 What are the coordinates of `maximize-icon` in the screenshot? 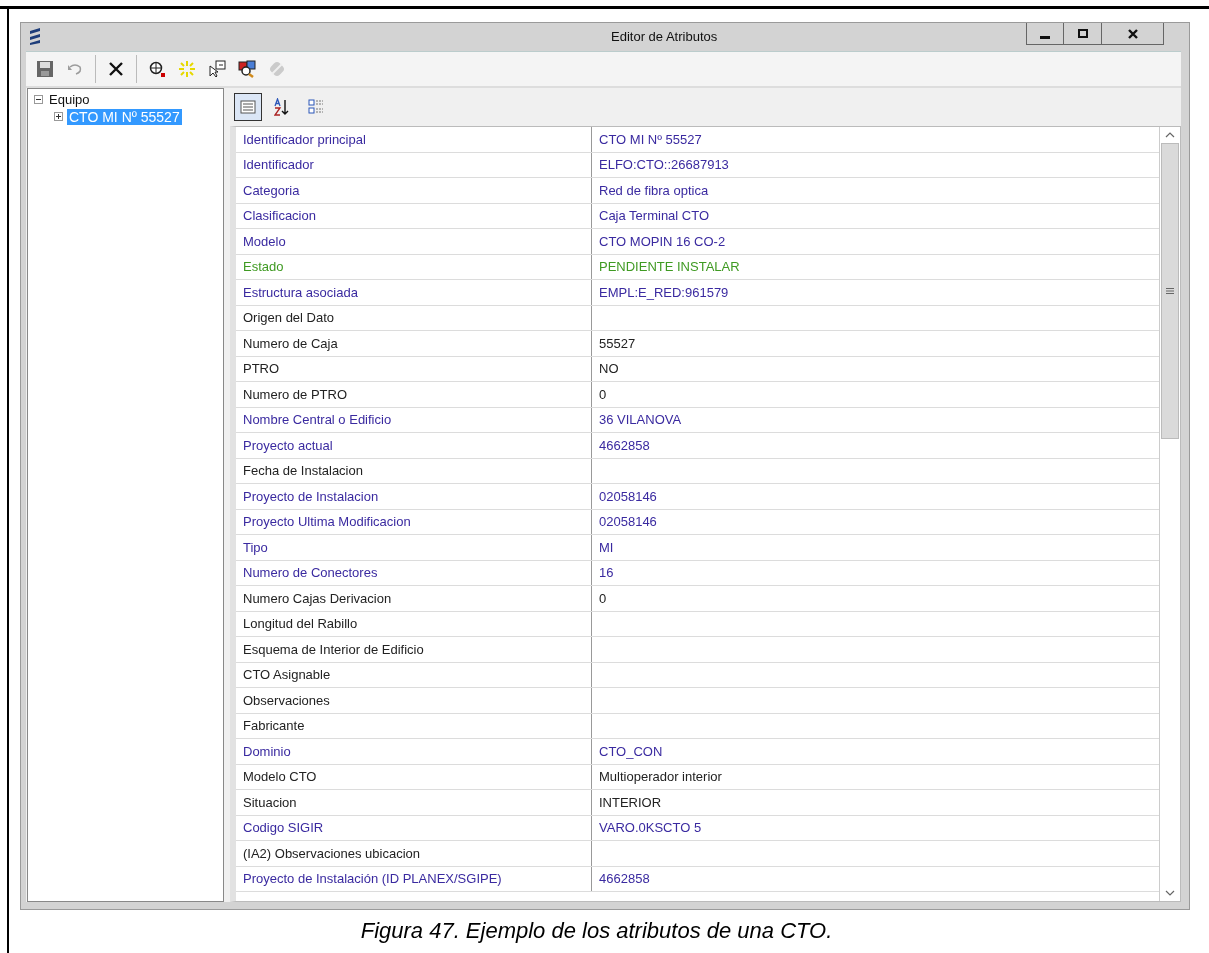 It's located at (1082, 33).